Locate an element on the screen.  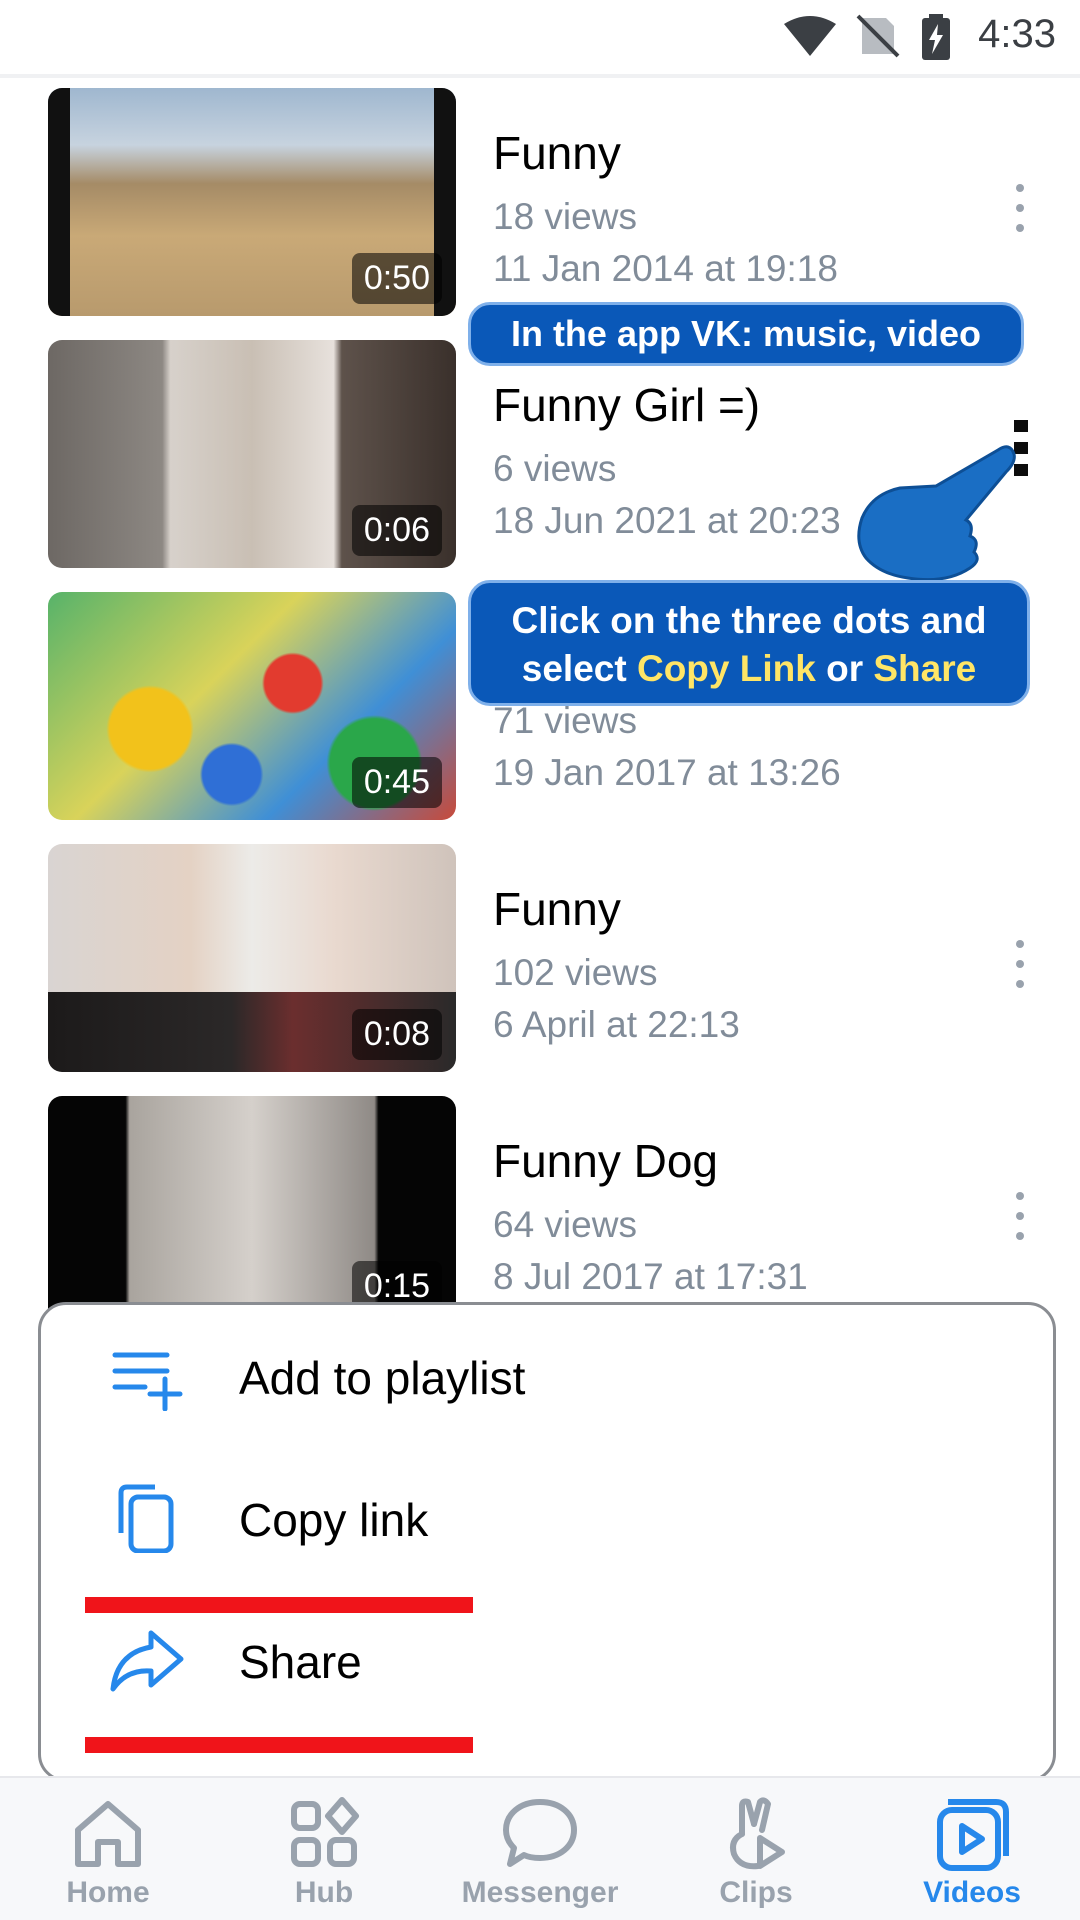
share-icon is located at coordinates (147, 1661).